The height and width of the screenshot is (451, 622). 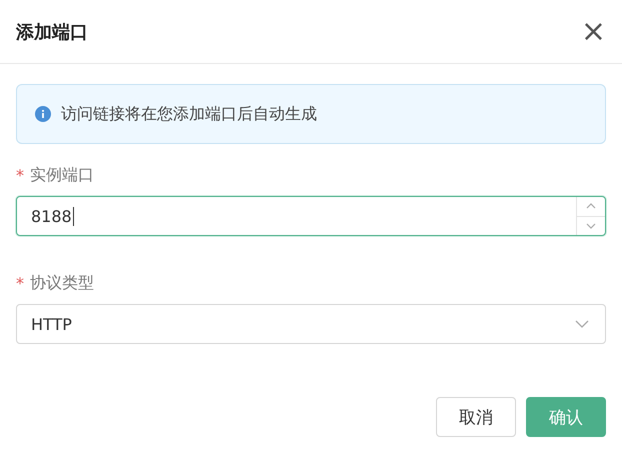 What do you see at coordinates (593, 31) in the screenshot?
I see `close-button: ×` at bounding box center [593, 31].